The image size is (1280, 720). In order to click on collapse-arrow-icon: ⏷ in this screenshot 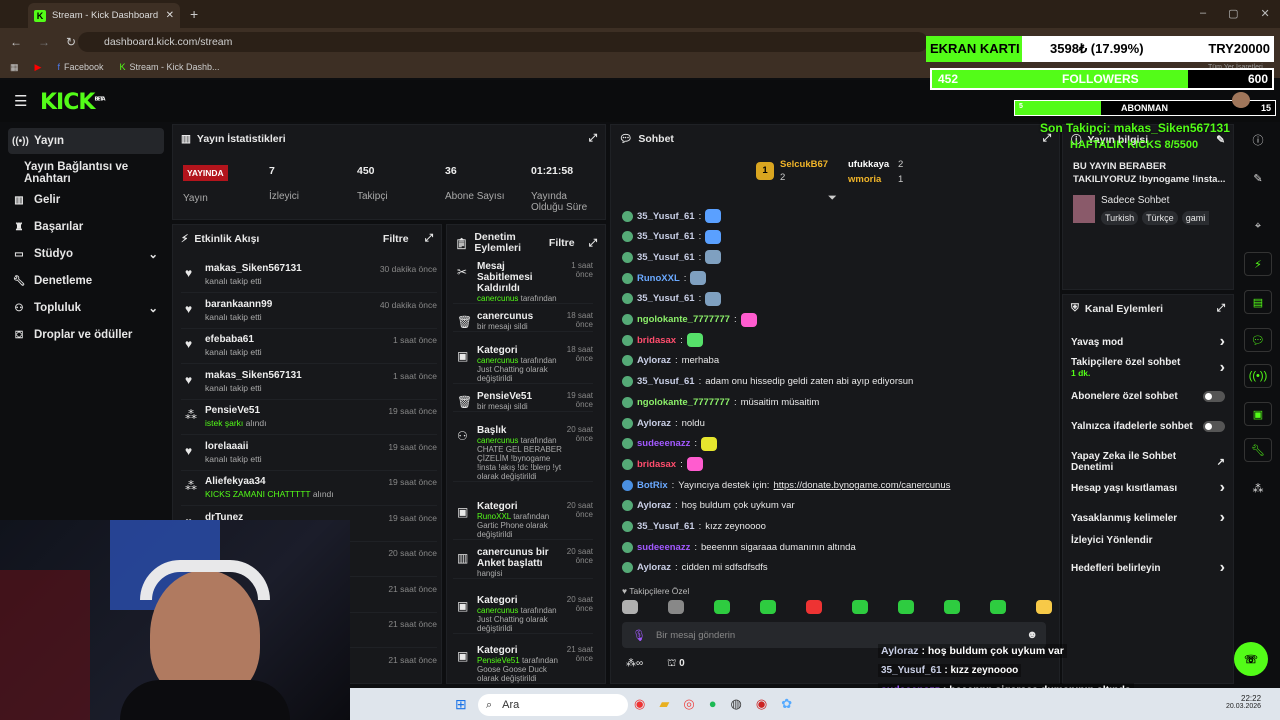, I will do `click(832, 198)`.